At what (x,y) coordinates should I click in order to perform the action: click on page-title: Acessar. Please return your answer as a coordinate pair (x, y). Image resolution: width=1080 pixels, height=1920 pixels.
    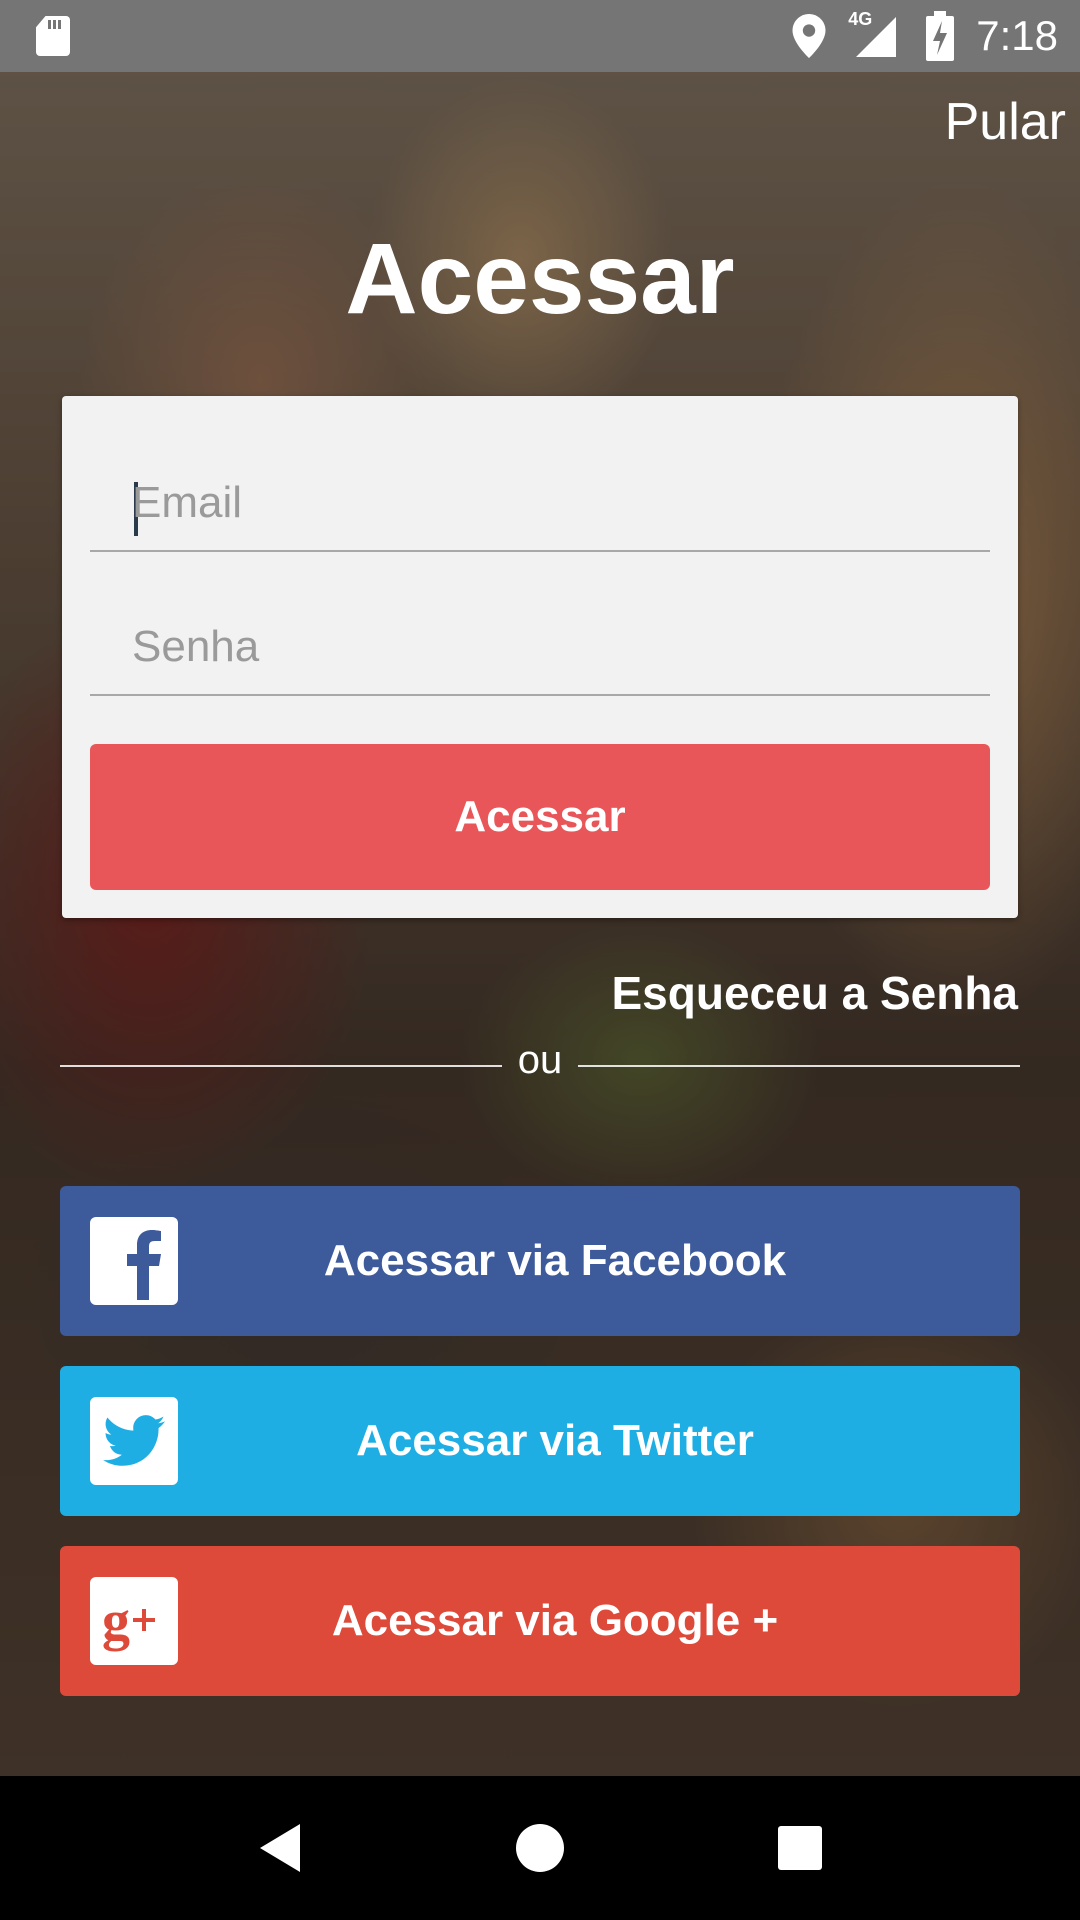
    Looking at the image, I should click on (540, 279).